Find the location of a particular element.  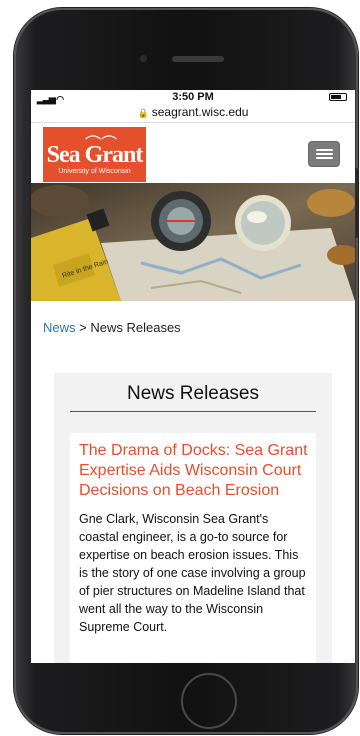

volume-up-button is located at coordinates (26, 186).